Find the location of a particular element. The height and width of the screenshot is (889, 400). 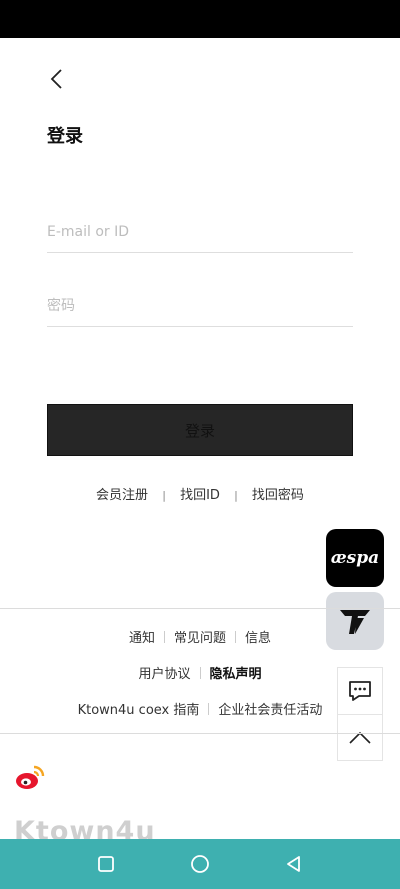

terms-link: 用户协议 is located at coordinates (164, 674).